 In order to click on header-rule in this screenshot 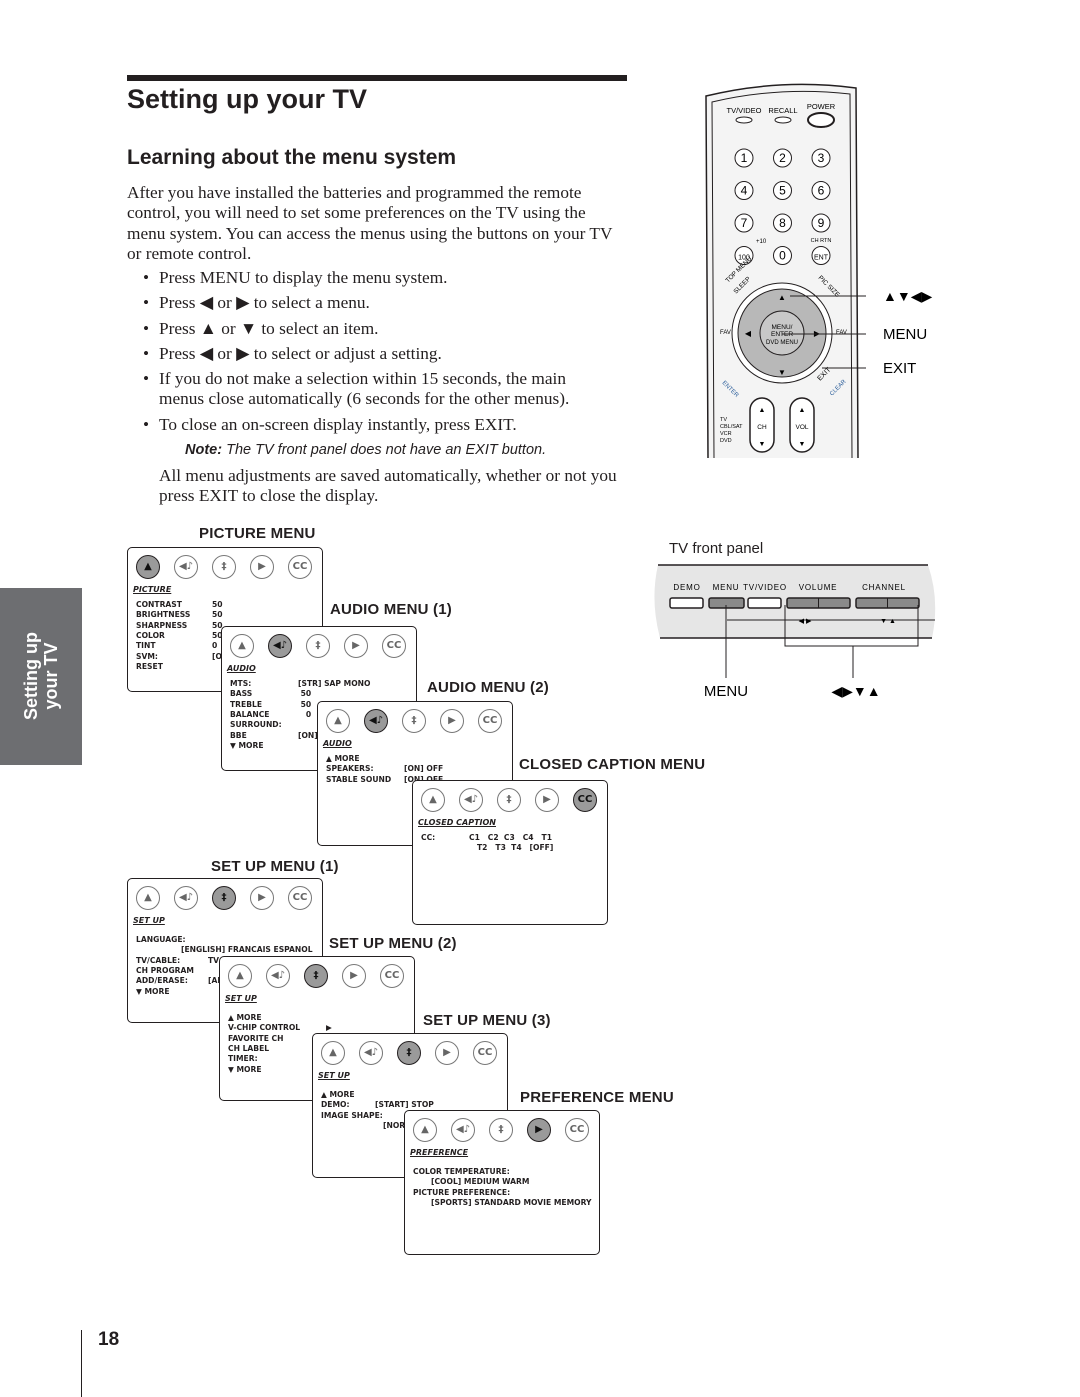, I will do `click(377, 78)`.